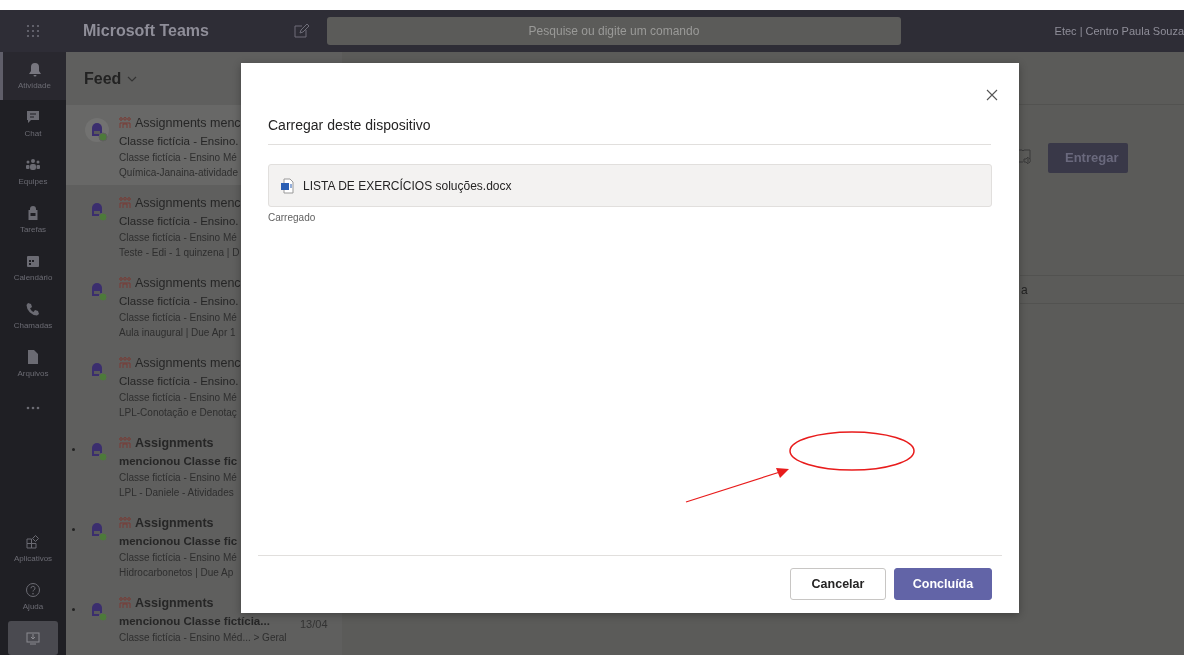 Image resolution: width=1184 pixels, height=655 pixels. I want to click on file-item: LISTA DE EXERCÍCIOS soluções.docx, so click(630, 185).